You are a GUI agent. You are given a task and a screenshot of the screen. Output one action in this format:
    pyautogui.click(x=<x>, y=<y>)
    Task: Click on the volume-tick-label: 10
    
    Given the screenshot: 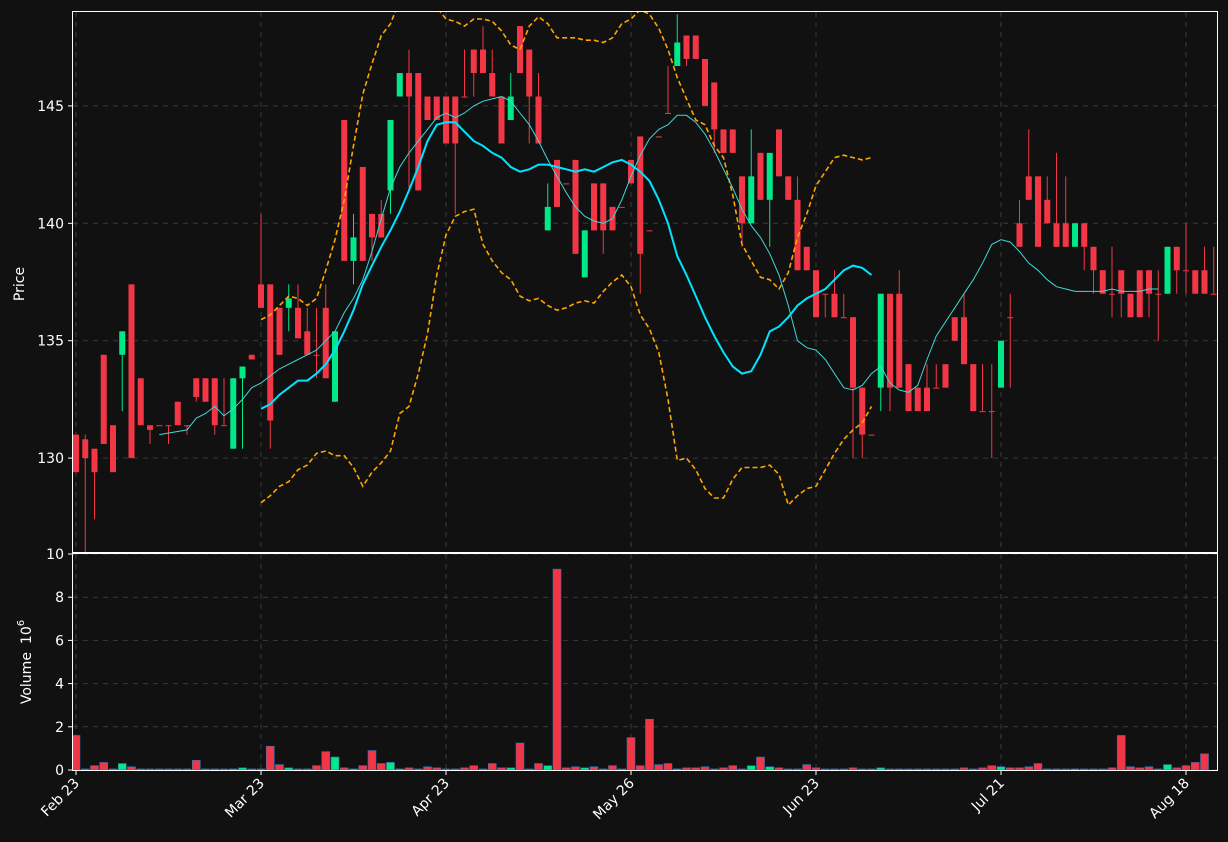 What is the action you would take?
    pyautogui.click(x=55, y=555)
    